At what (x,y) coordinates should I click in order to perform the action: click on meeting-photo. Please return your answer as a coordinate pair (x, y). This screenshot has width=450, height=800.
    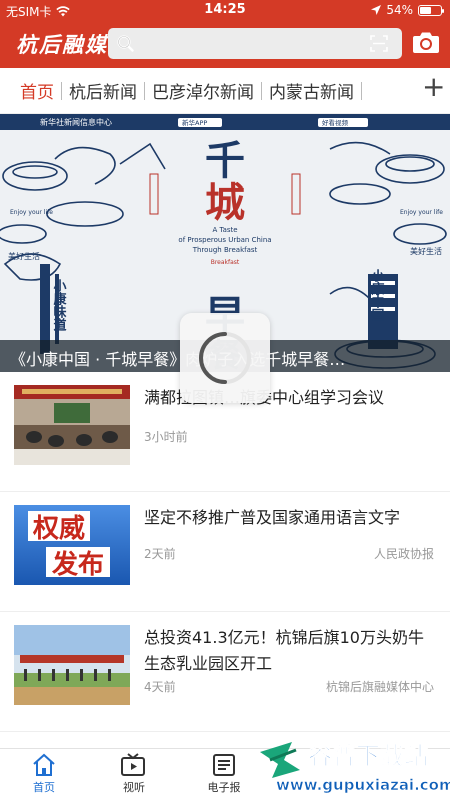
    Looking at the image, I should click on (72, 425).